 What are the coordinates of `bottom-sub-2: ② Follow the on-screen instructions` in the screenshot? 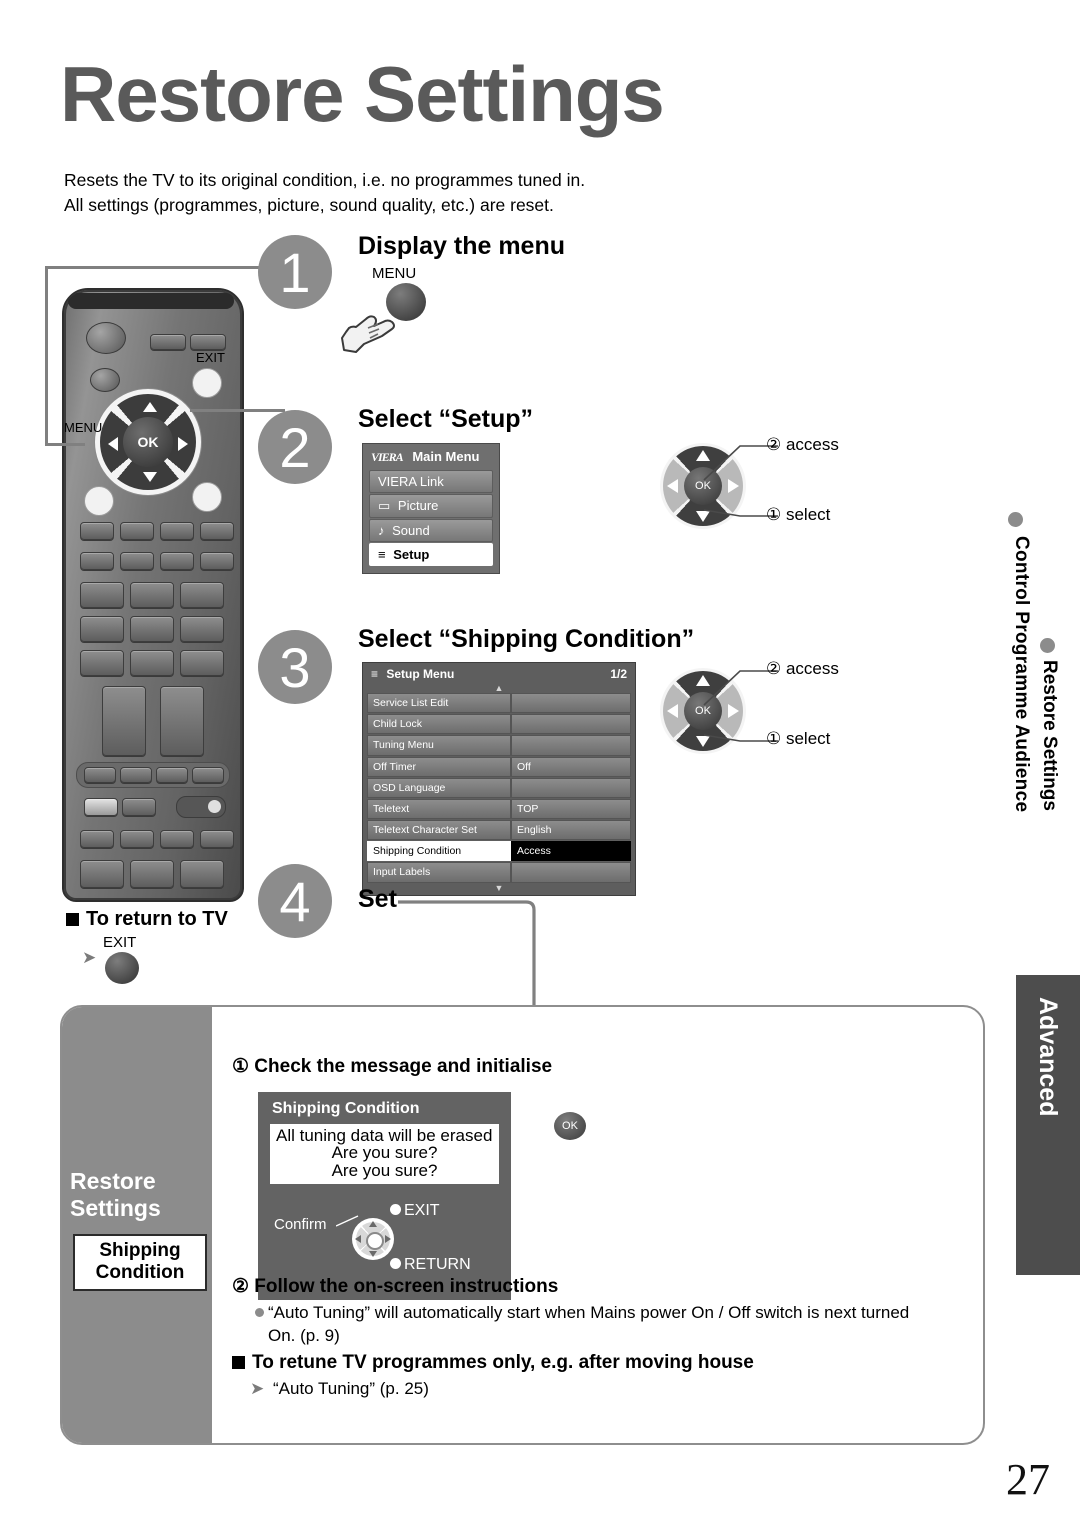 It's located at (395, 1286).